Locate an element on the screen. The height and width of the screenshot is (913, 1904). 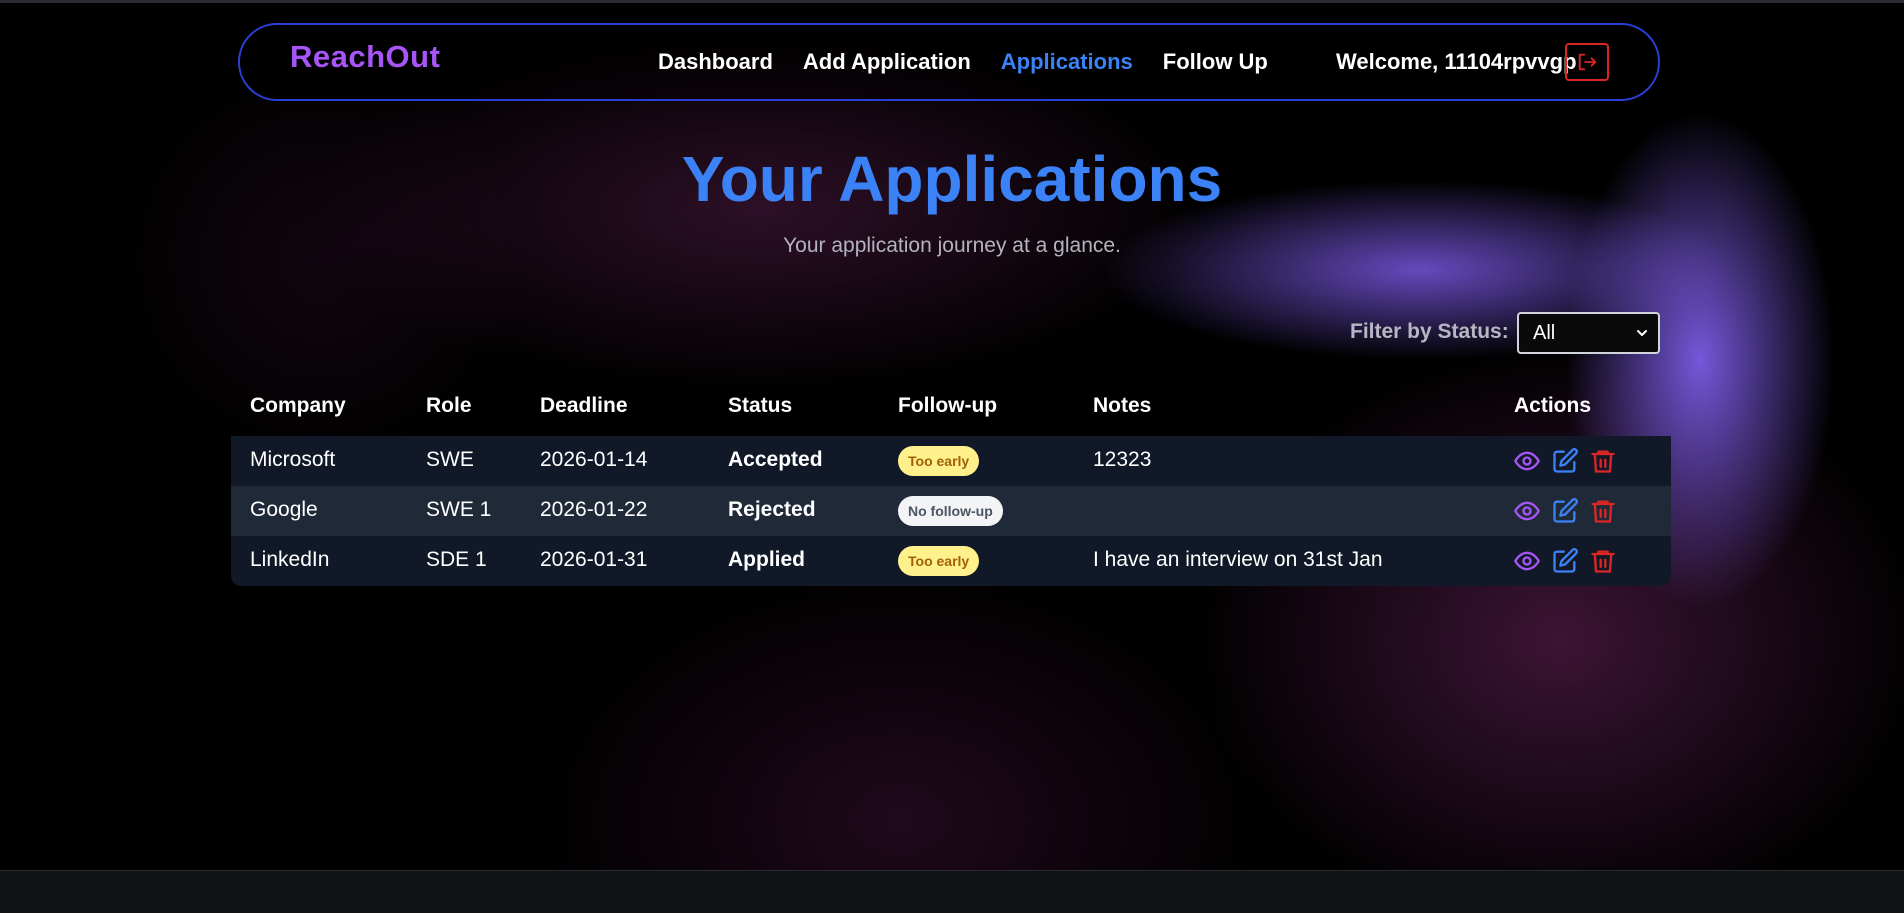
logout-icon is located at coordinates (1587, 62).